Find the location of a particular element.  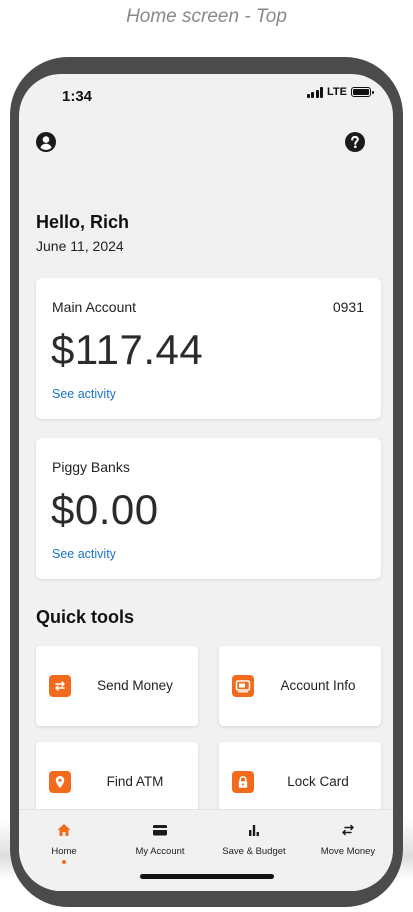

home-icon is located at coordinates (64, 830).